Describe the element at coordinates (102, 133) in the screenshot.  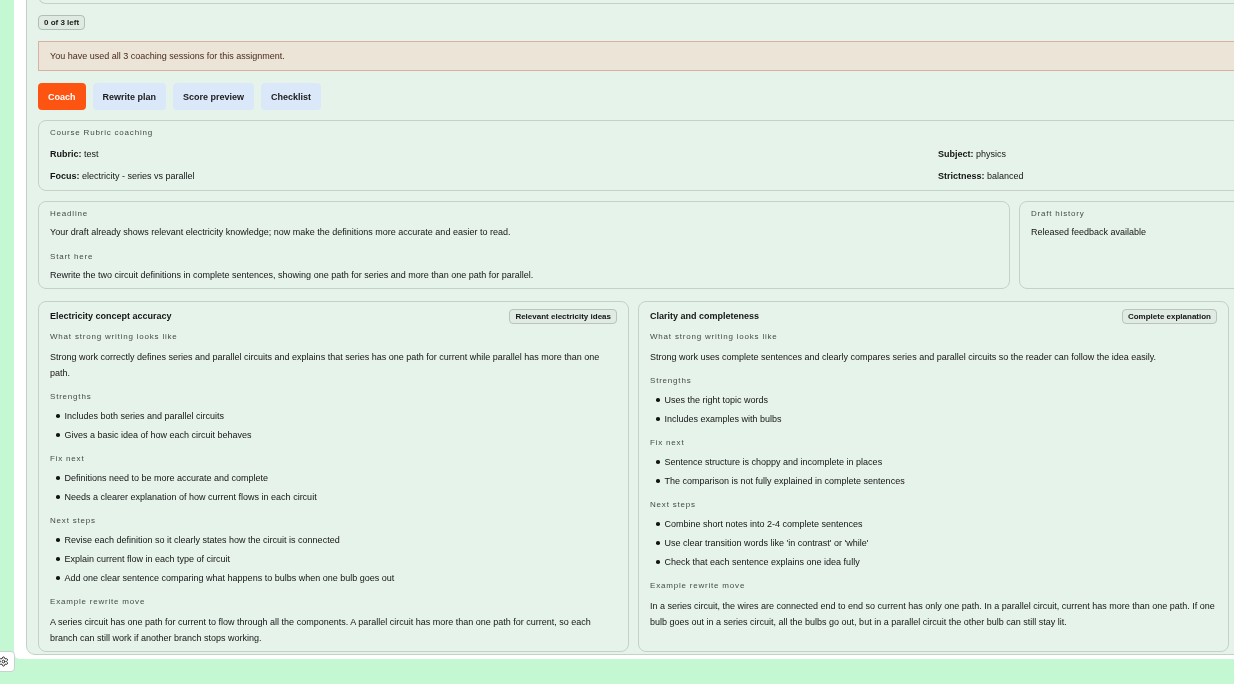
I see `card-label: Course Rubric coaching` at that location.